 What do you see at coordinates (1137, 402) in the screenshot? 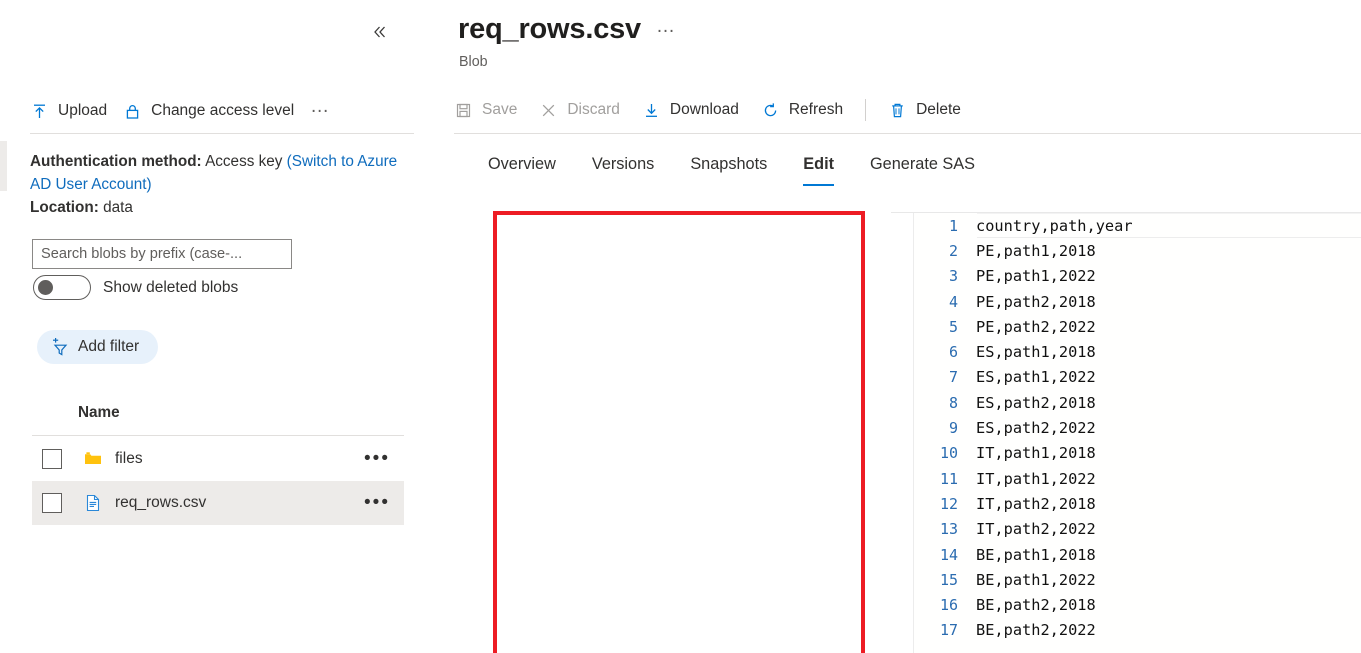
I see `code-line: 8 ES,path2,2018` at bounding box center [1137, 402].